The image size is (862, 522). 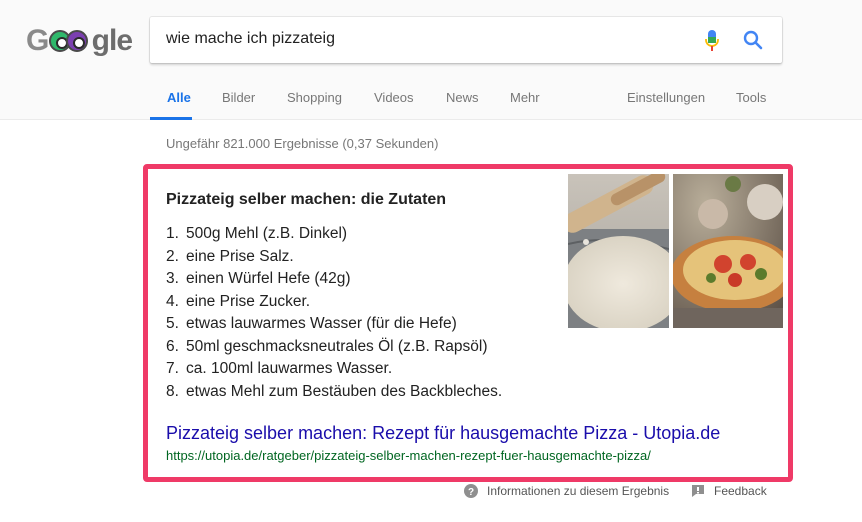 What do you see at coordinates (740, 491) in the screenshot?
I see `feedback-label: Feedback` at bounding box center [740, 491].